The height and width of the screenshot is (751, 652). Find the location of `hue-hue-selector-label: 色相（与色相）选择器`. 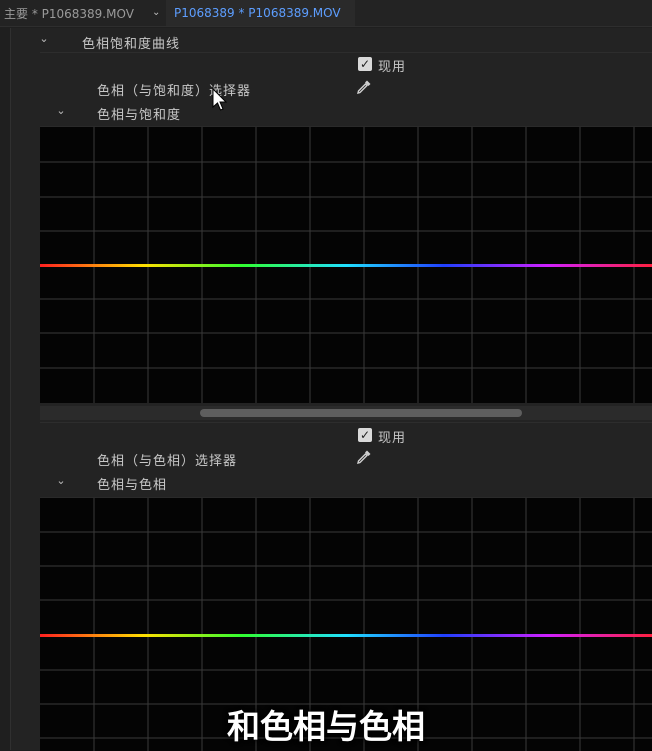

hue-hue-selector-label: 色相（与色相）选择器 is located at coordinates (167, 461).